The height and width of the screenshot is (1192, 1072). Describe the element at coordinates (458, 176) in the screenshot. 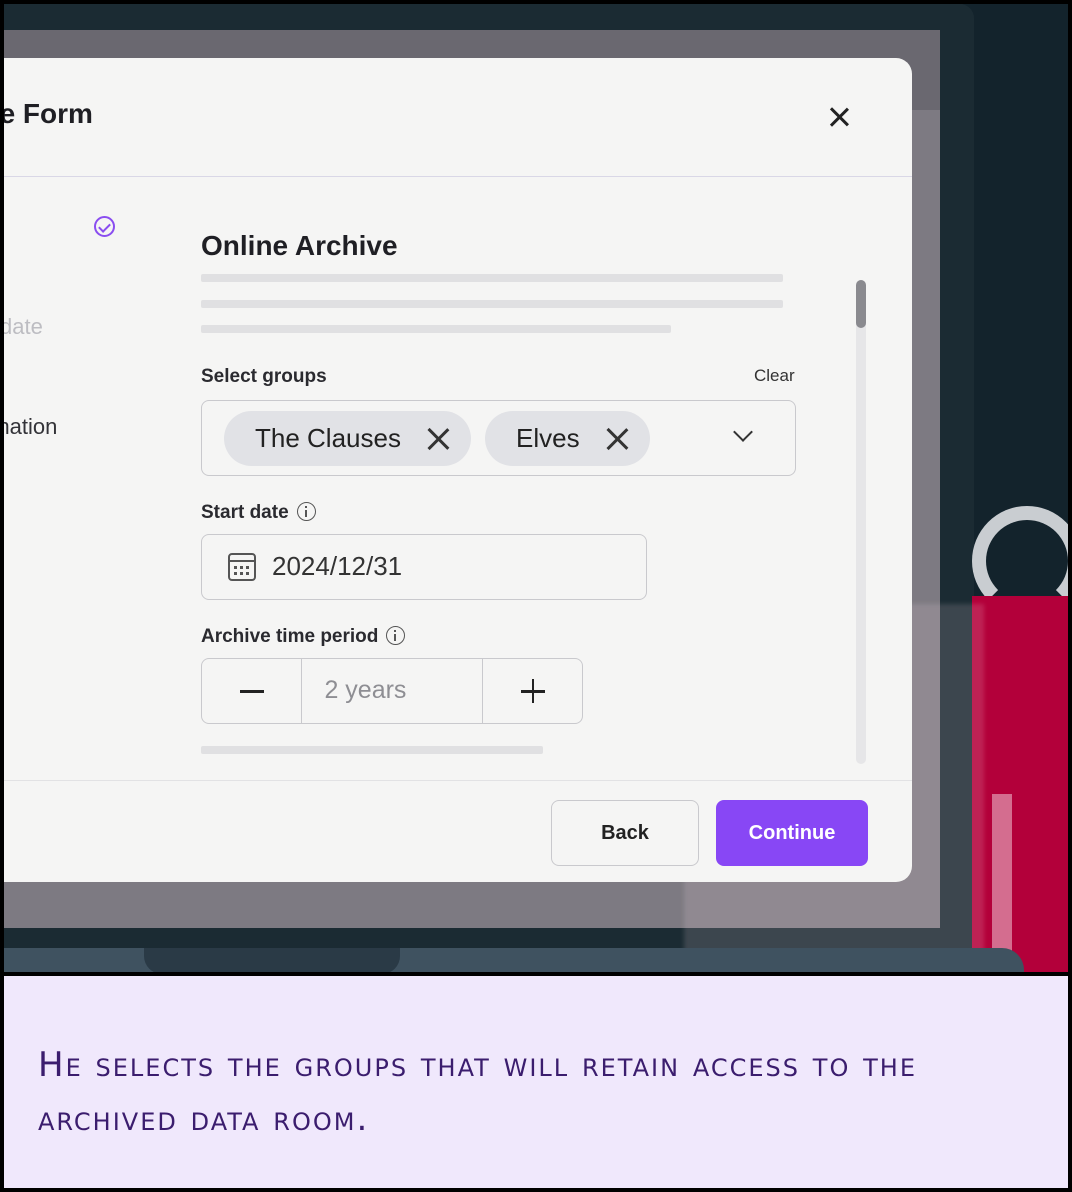

I see `header-divider` at that location.